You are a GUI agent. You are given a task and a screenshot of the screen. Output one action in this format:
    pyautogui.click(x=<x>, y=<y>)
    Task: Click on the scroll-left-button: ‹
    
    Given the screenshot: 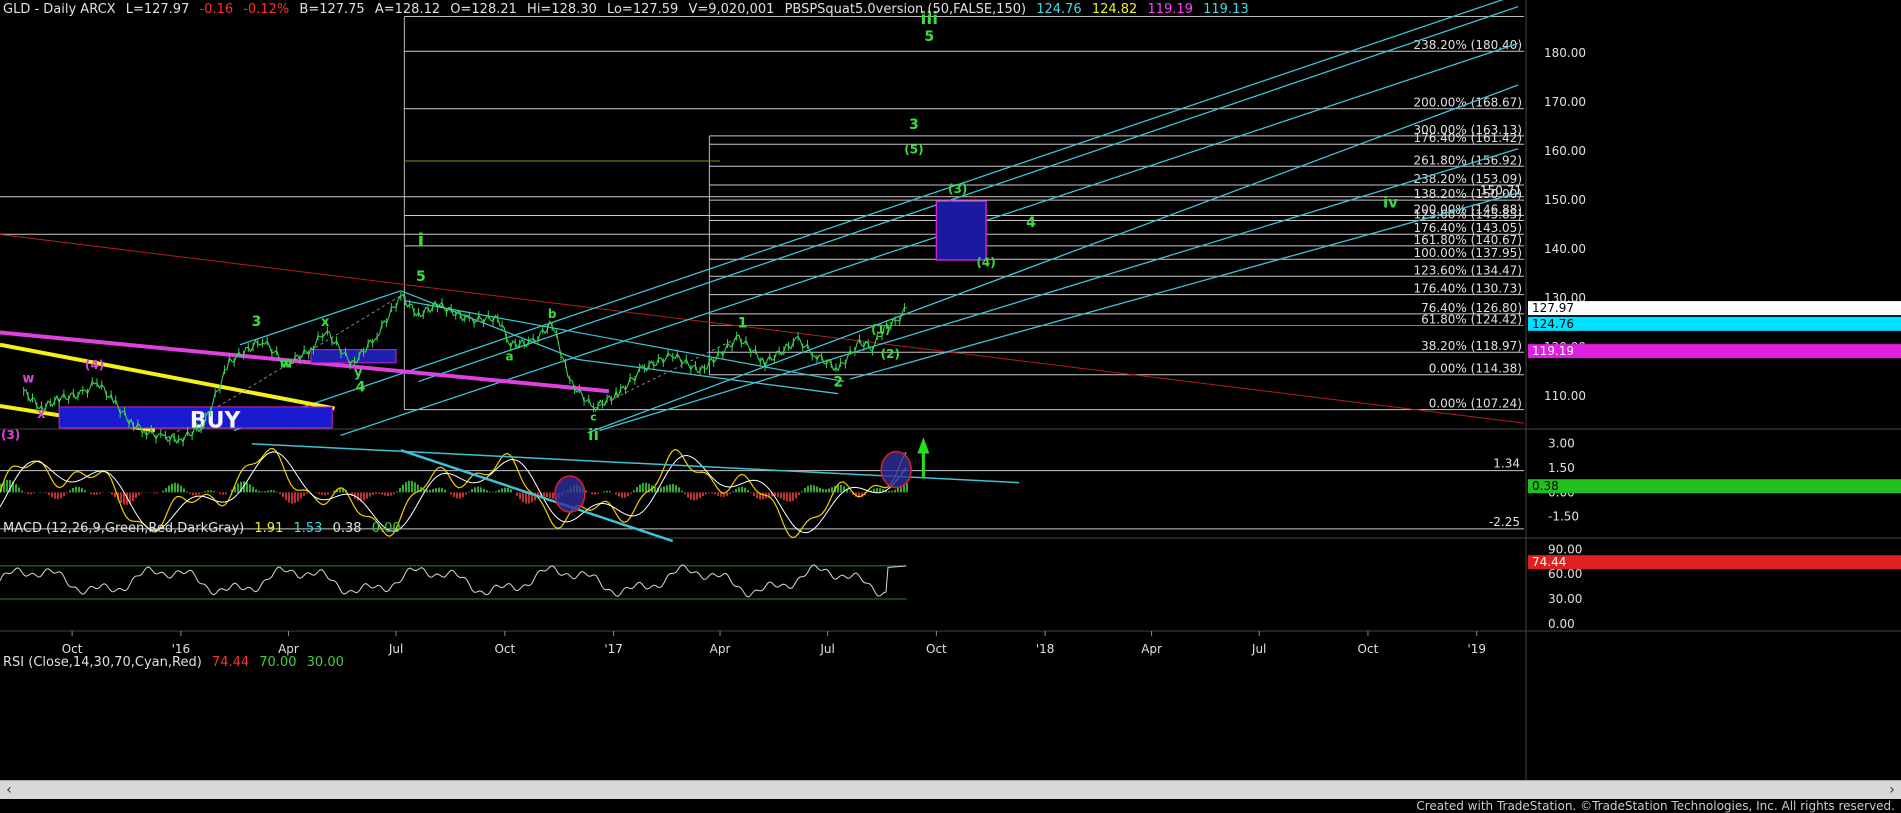 What is the action you would take?
    pyautogui.click(x=9, y=790)
    